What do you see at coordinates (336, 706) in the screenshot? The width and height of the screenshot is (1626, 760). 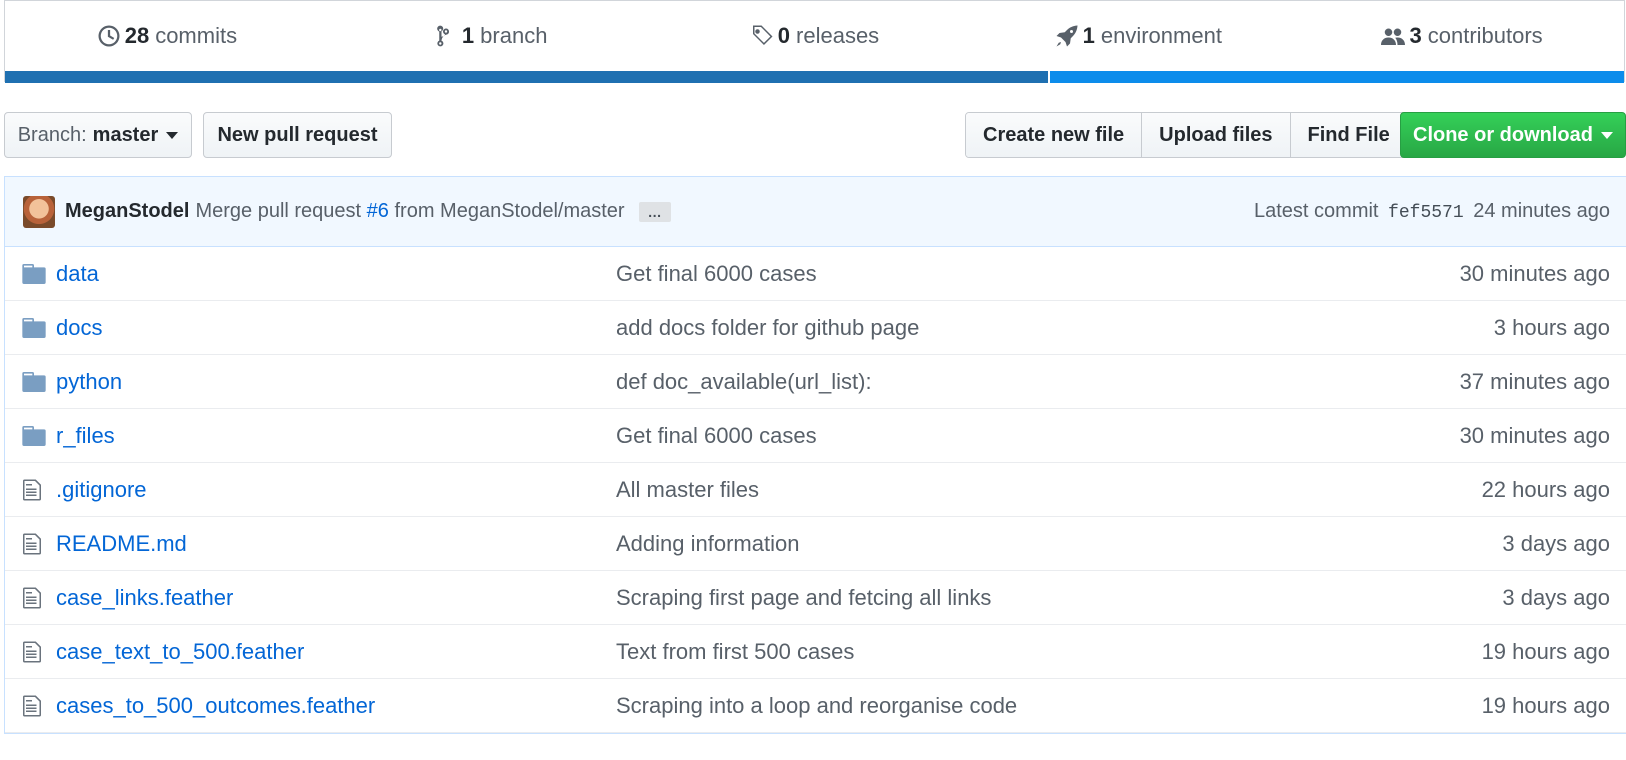 I see `file-name-link: cases_to_500_outcomes.feather` at bounding box center [336, 706].